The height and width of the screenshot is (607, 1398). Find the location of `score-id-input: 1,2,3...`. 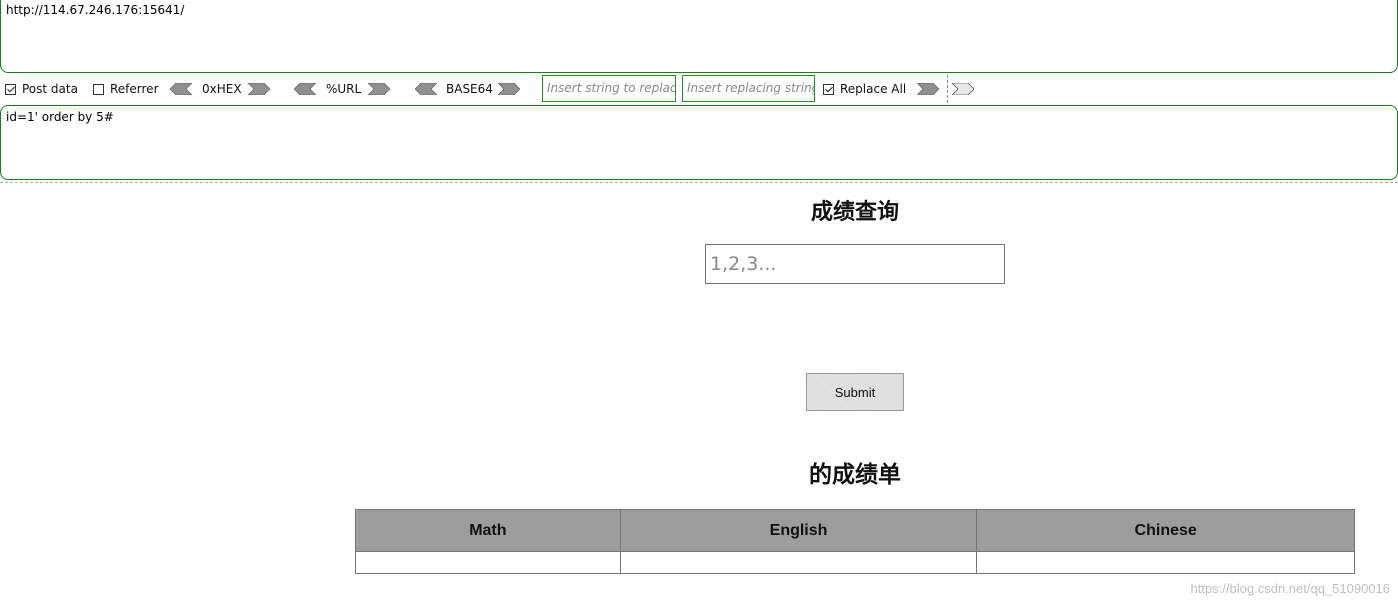

score-id-input: 1,2,3... is located at coordinates (855, 264).